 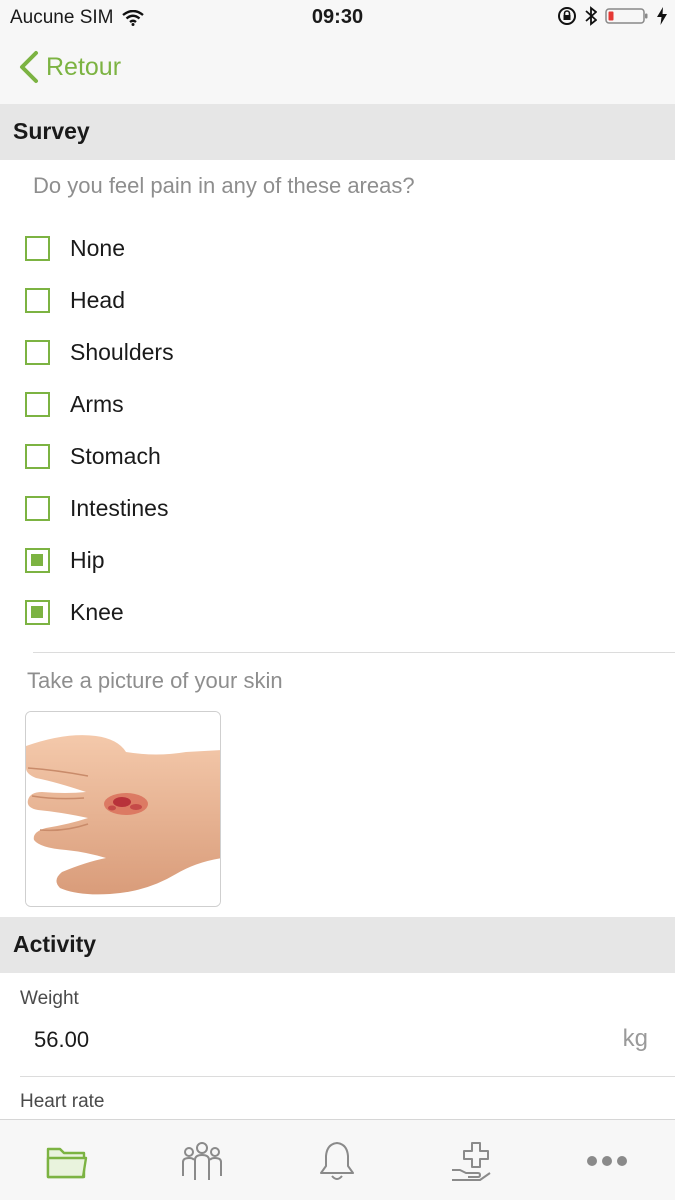 I want to click on option-knee: Knee, so click(x=74, y=612).